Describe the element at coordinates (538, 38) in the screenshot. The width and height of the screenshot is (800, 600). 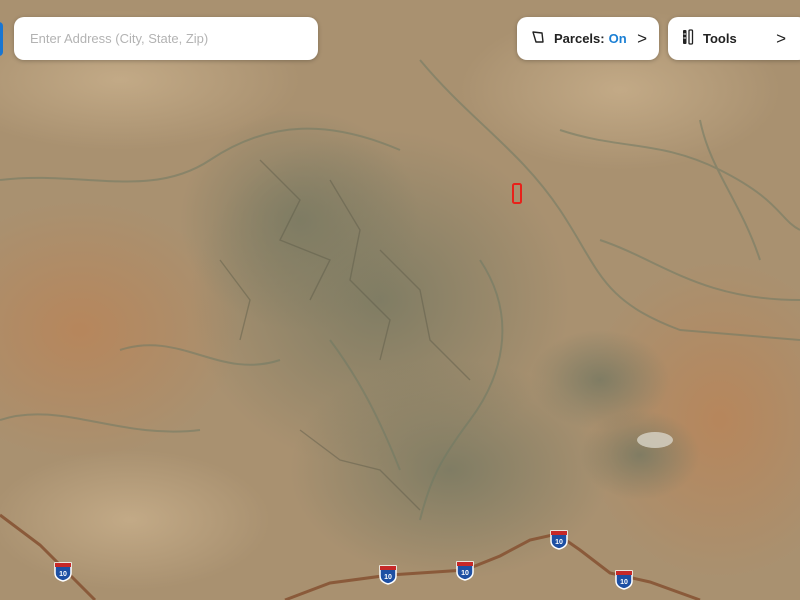
I see `parcel-shape-icon` at that location.